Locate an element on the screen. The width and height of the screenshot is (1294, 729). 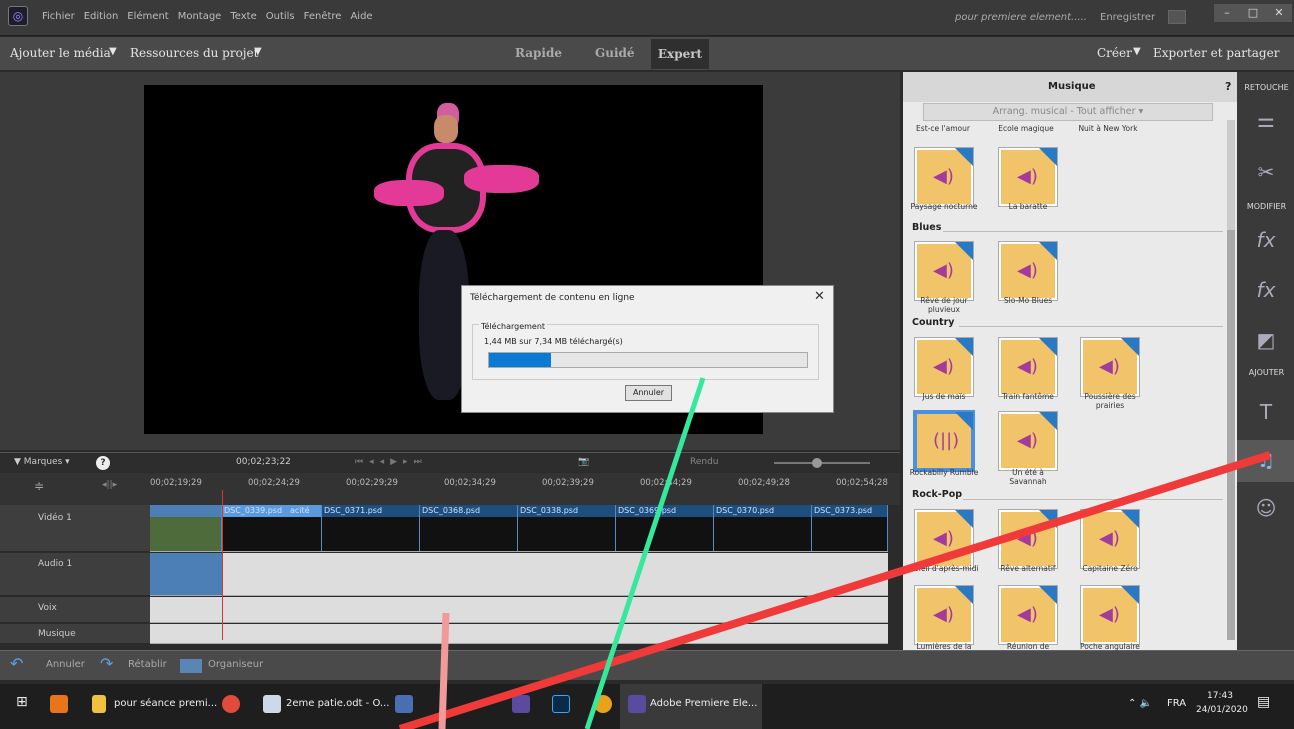
effects-icon: fx is located at coordinates (1266, 240).